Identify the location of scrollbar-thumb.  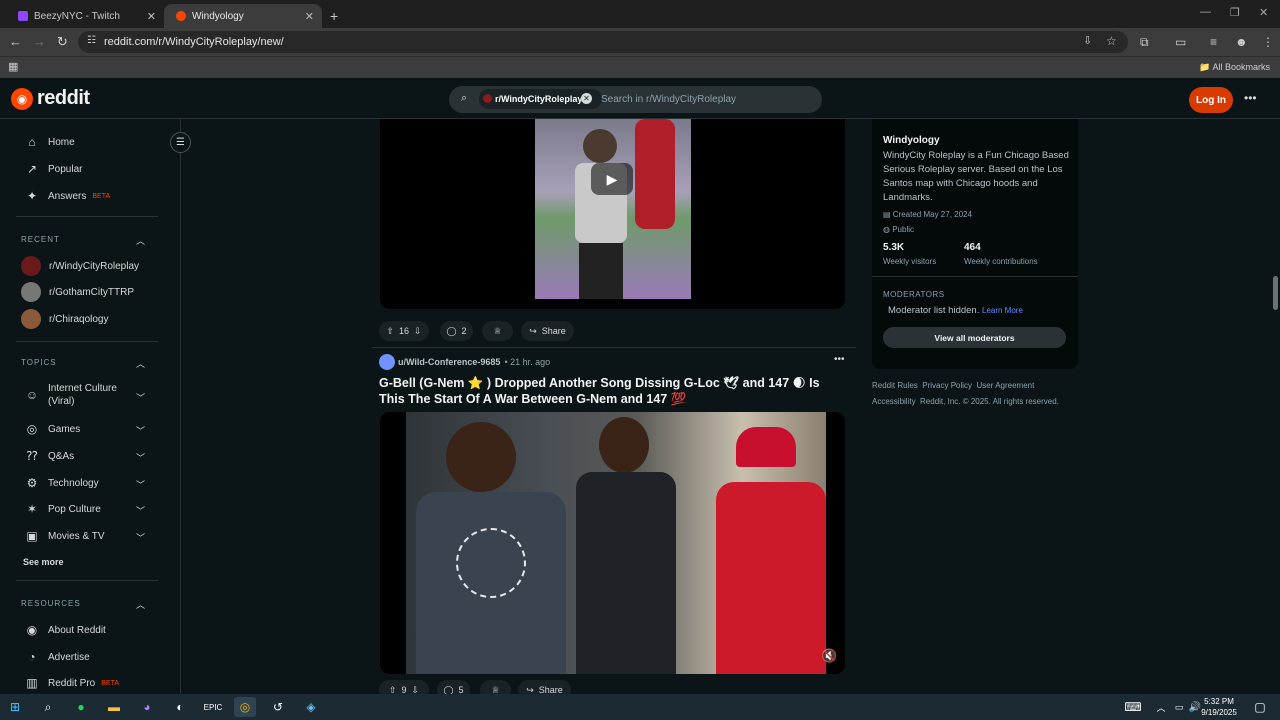
(1275, 293).